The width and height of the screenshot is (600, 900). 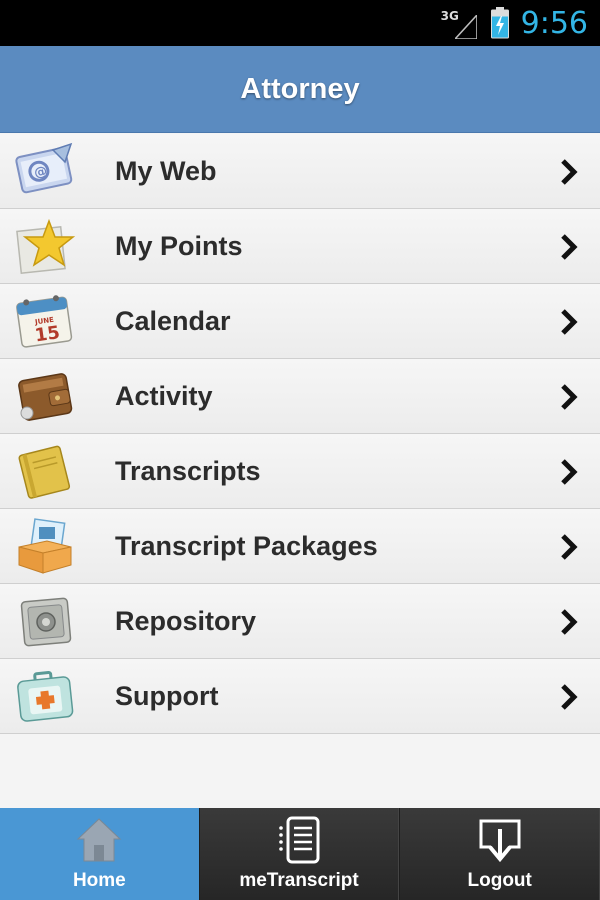 What do you see at coordinates (499, 23) in the screenshot?
I see `battery-icon` at bounding box center [499, 23].